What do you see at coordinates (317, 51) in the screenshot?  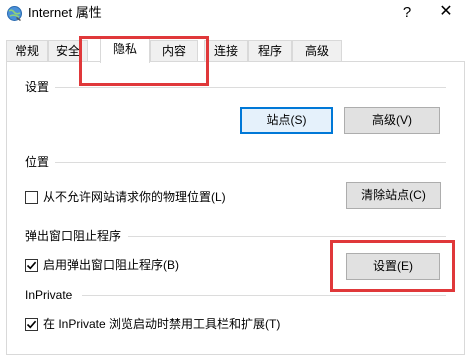 I see `tab-advanced: 高级` at bounding box center [317, 51].